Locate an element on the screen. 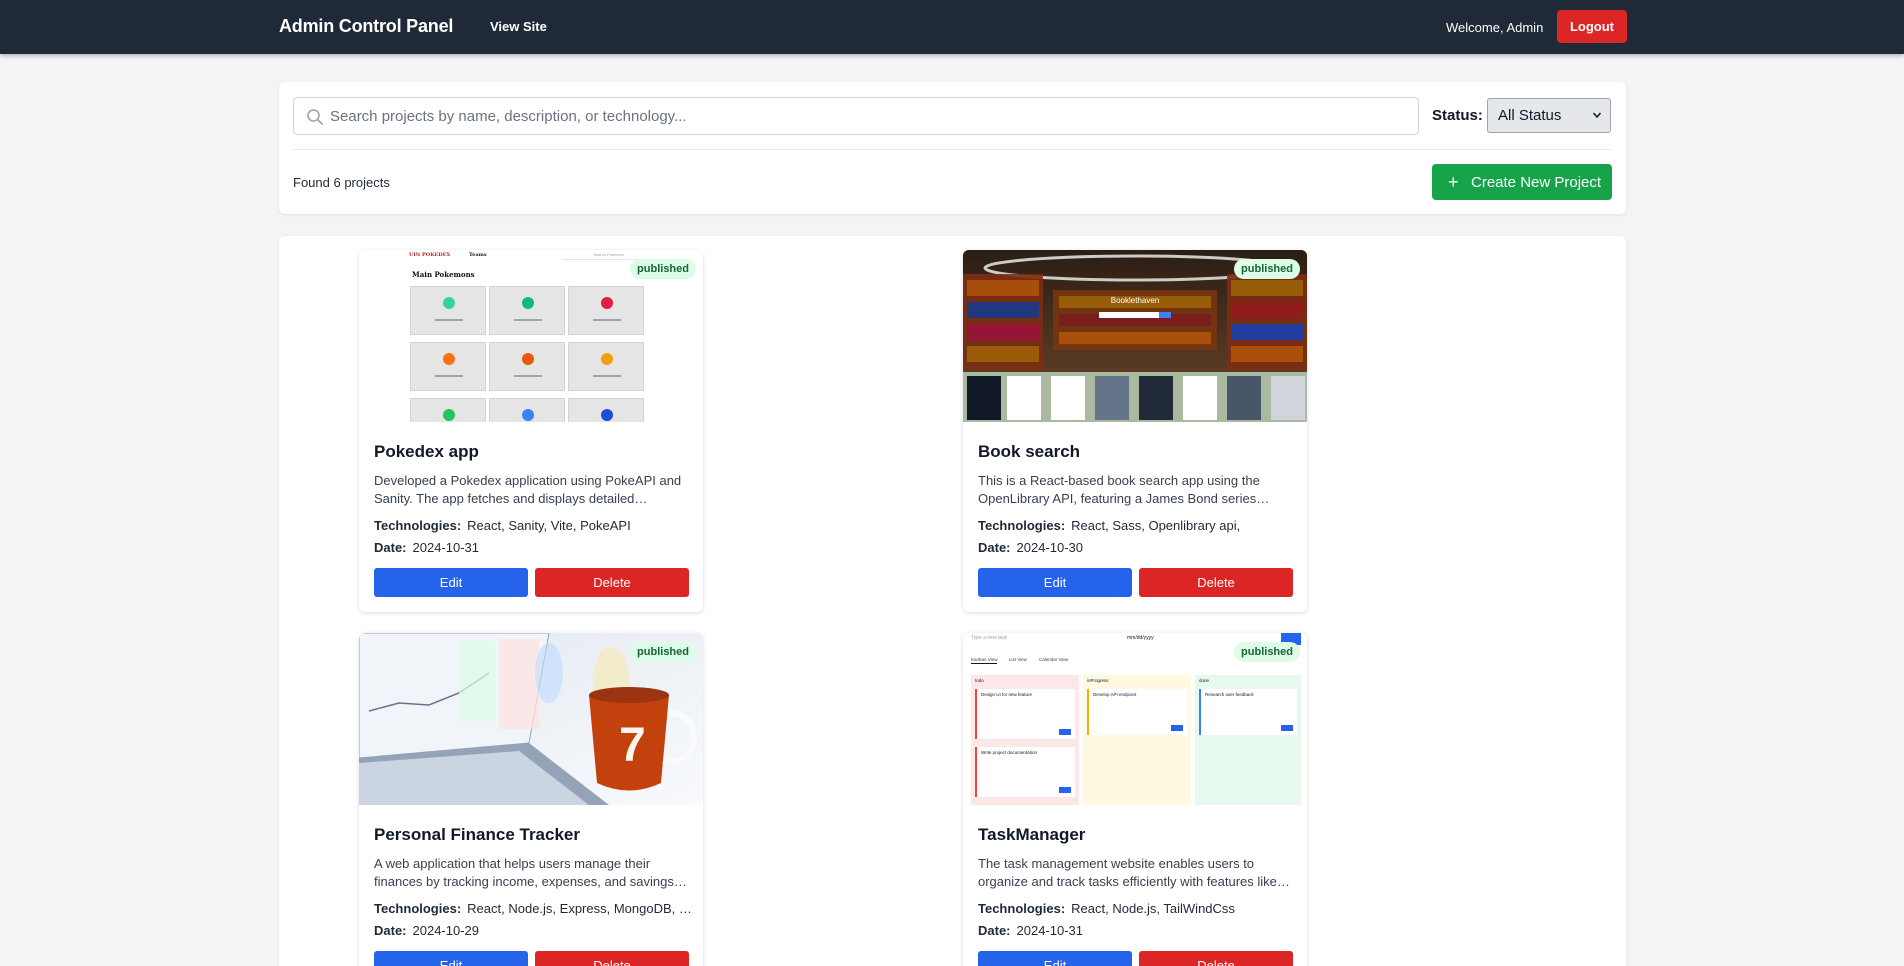 This screenshot has width=1904, height=966. thumb-task-card: Design UI for new feature is located at coordinates (1025, 714).